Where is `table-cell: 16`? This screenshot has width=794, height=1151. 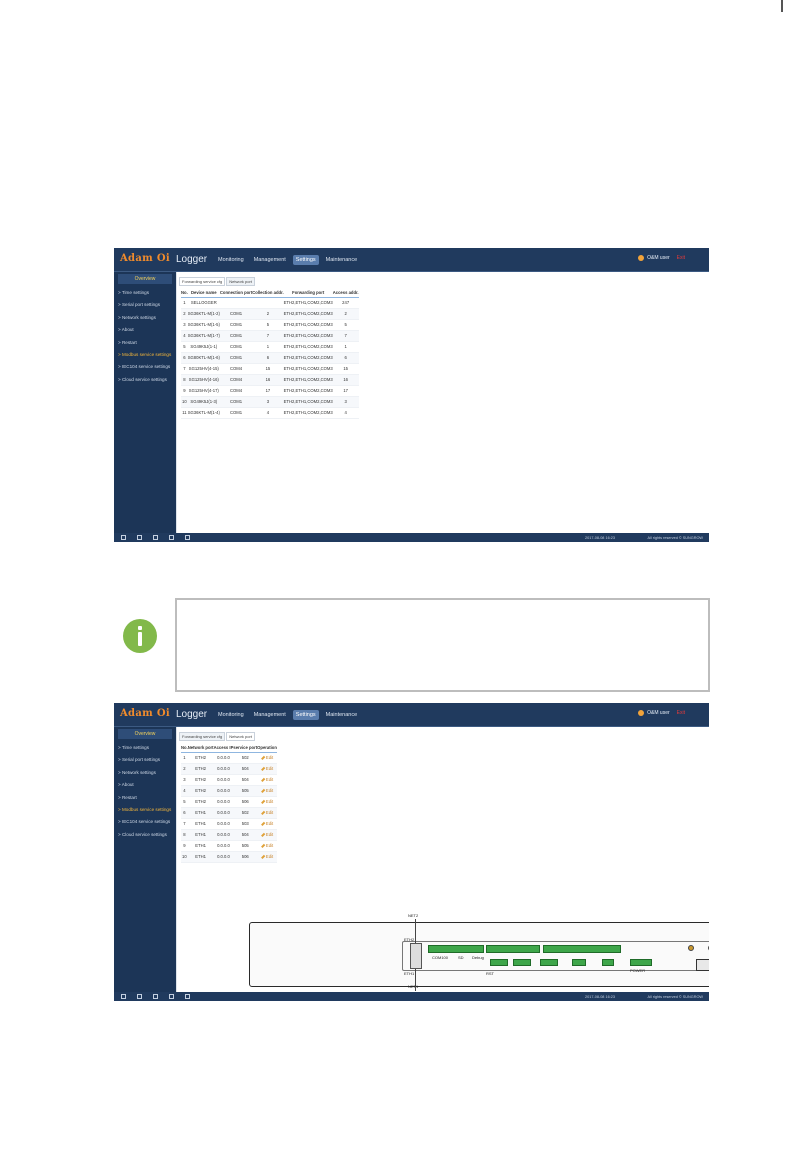
table-cell: 16 is located at coordinates (268, 380).